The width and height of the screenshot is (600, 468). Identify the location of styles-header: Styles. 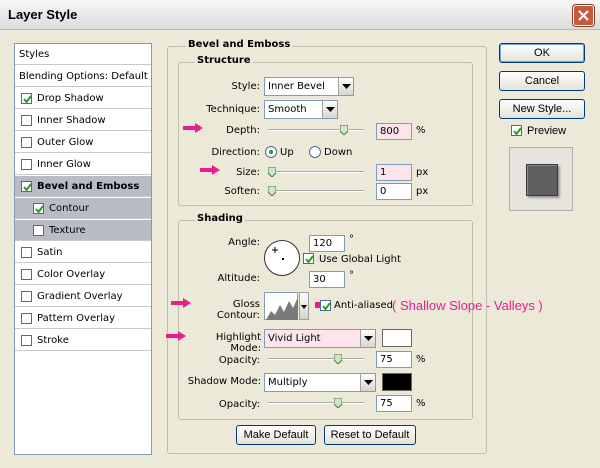
(83, 54).